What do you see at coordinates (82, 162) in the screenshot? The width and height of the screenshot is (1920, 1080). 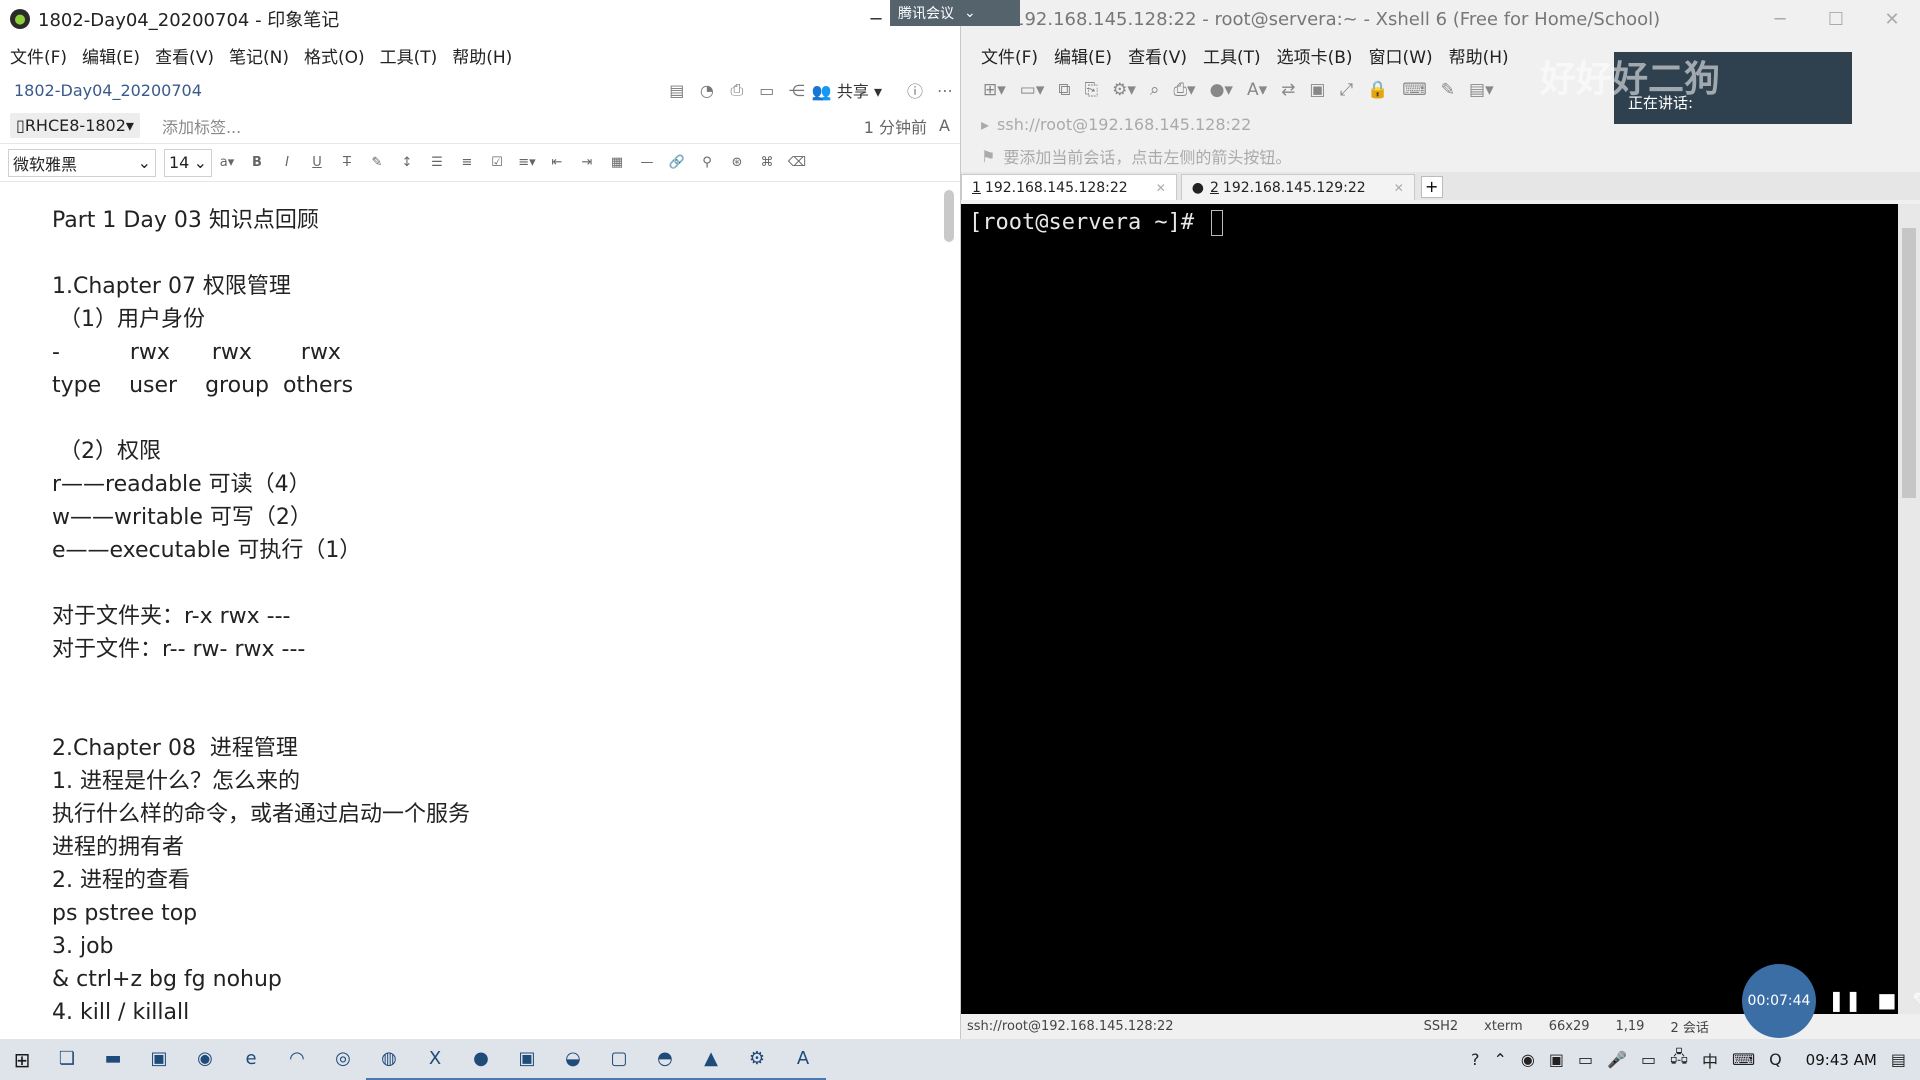 I see `font-family-select: 微软雅黑 ⌄` at bounding box center [82, 162].